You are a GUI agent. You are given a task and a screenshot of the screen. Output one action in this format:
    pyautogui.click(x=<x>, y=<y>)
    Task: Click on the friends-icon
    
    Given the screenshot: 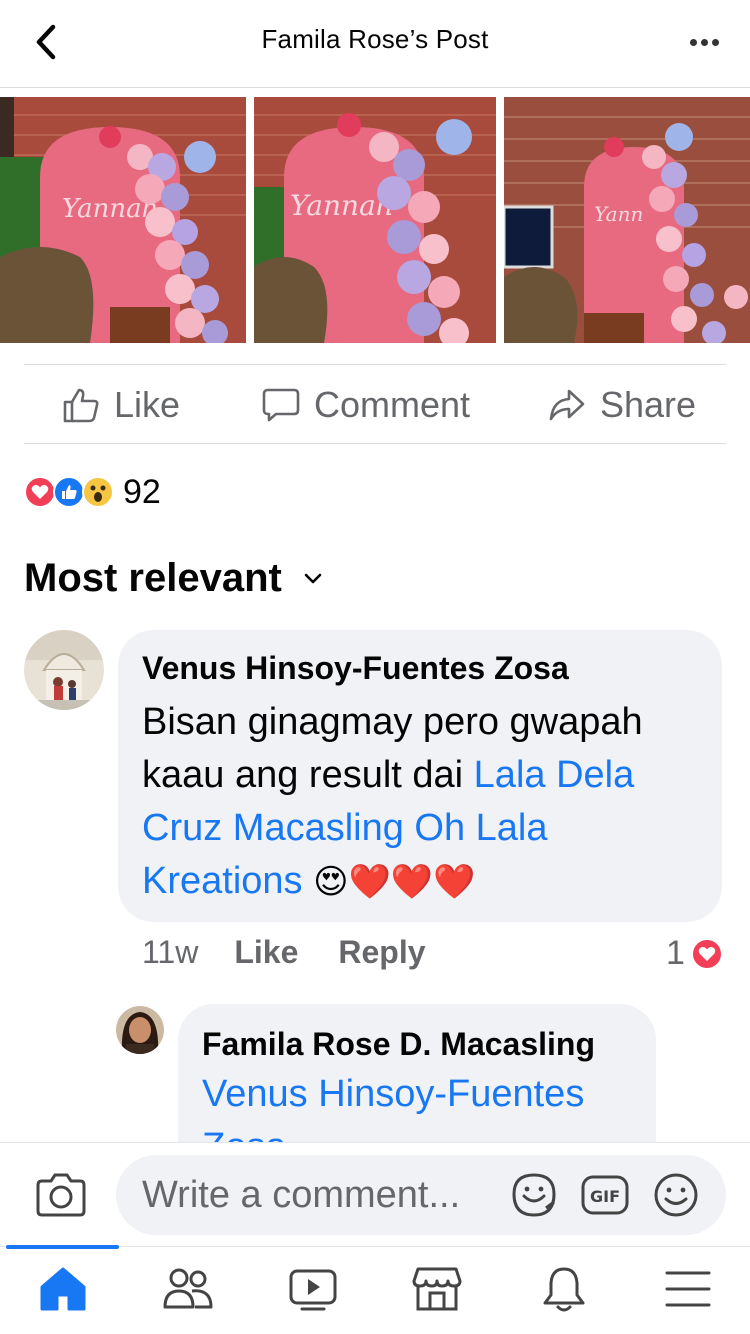 What is the action you would take?
    pyautogui.click(x=188, y=1288)
    